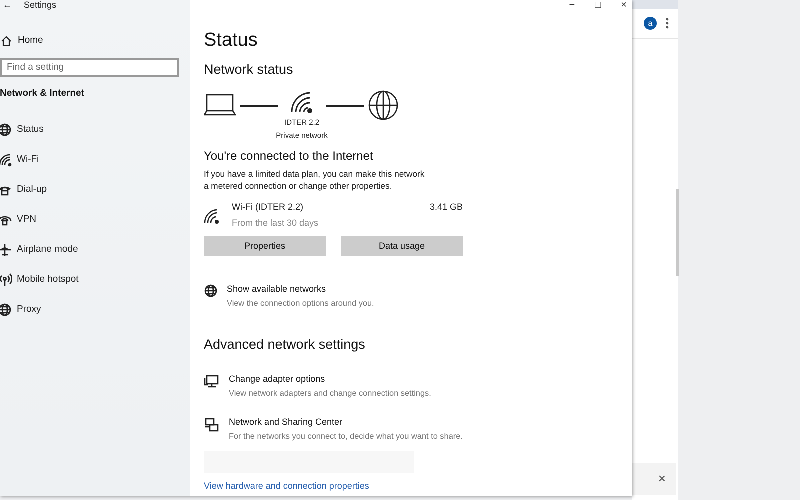 This screenshot has height=500, width=800. I want to click on sidebar-item: Status, so click(30, 130).